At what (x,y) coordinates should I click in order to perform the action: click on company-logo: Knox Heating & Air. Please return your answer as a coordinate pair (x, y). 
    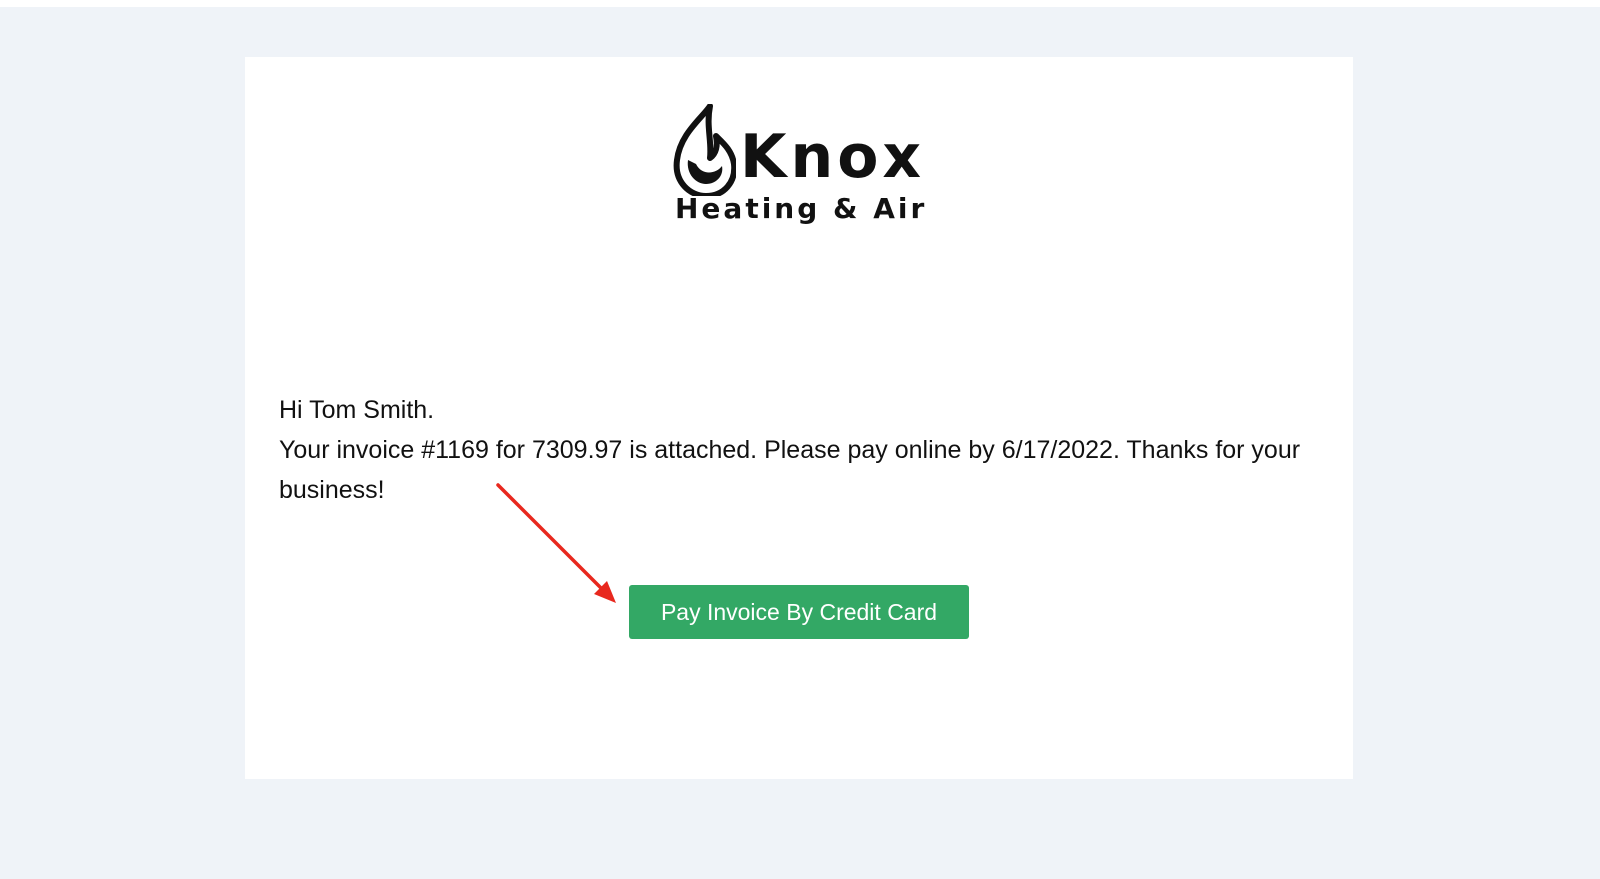
    Looking at the image, I should click on (802, 169).